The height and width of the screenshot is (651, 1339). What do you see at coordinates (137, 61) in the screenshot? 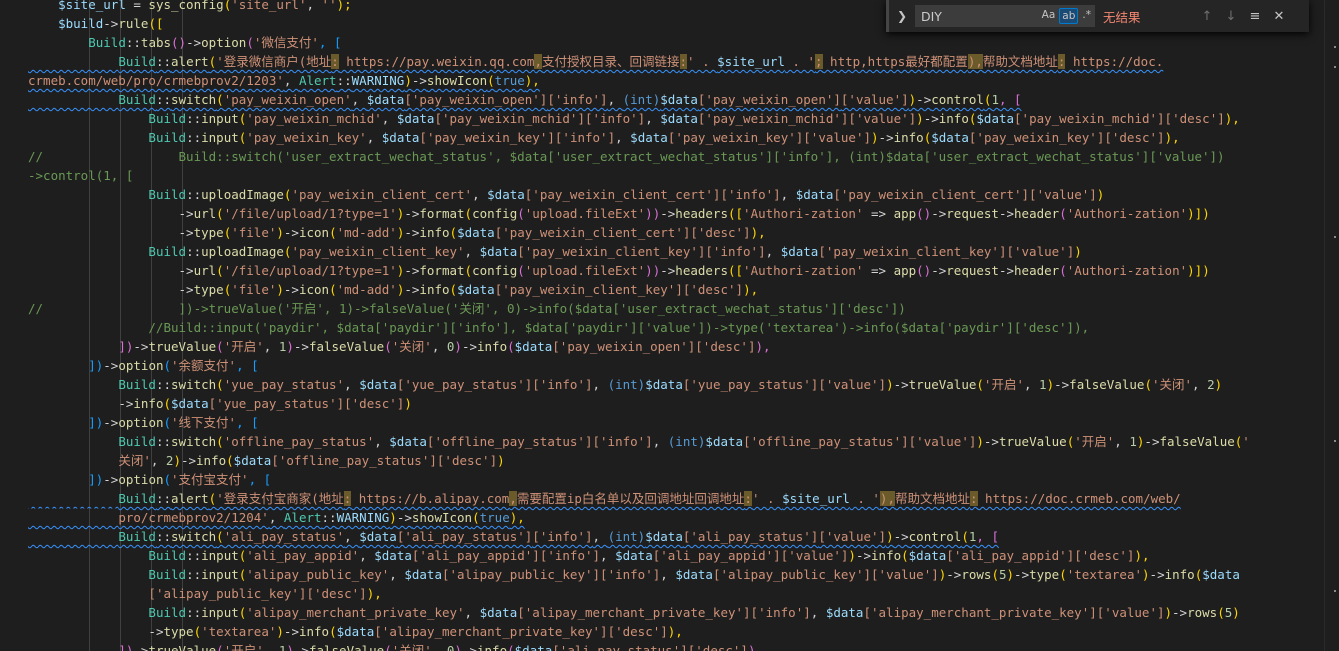
I see `code-token: Build` at bounding box center [137, 61].